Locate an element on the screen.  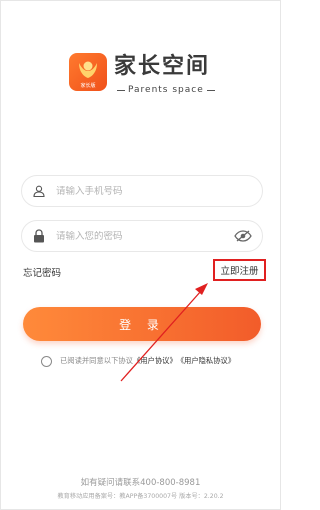
brand-subtitle: Parents space is located at coordinates (166, 90).